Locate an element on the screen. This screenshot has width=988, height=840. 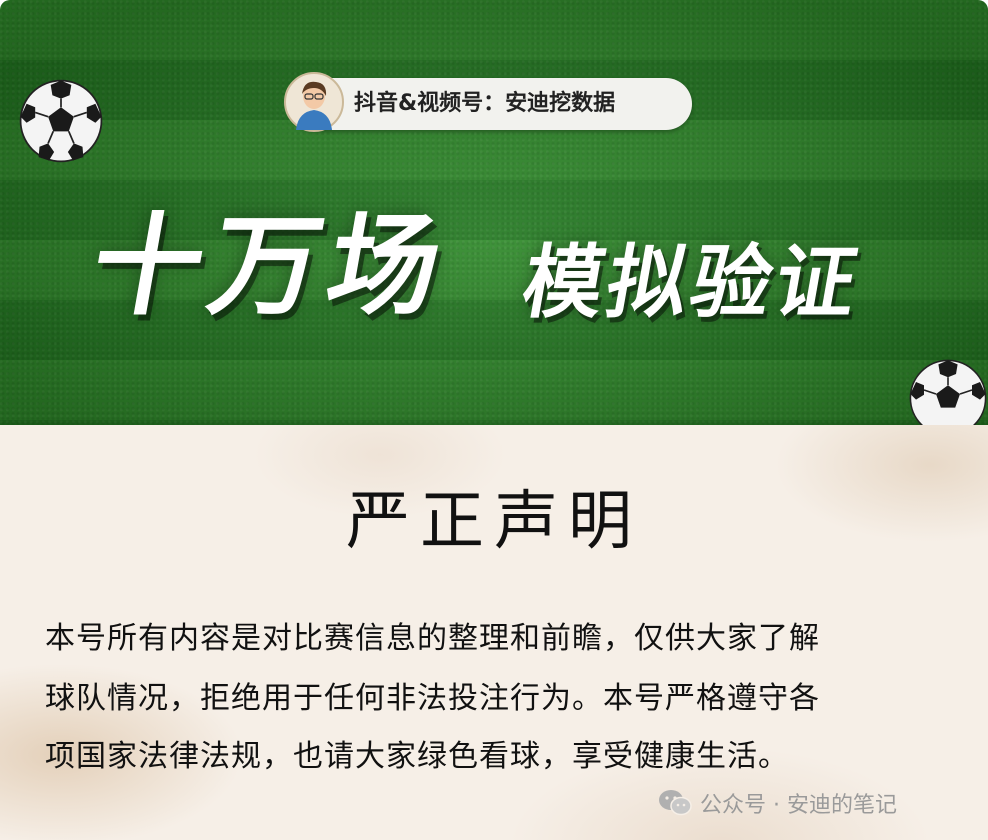
wechat-icon is located at coordinates (675, 803).